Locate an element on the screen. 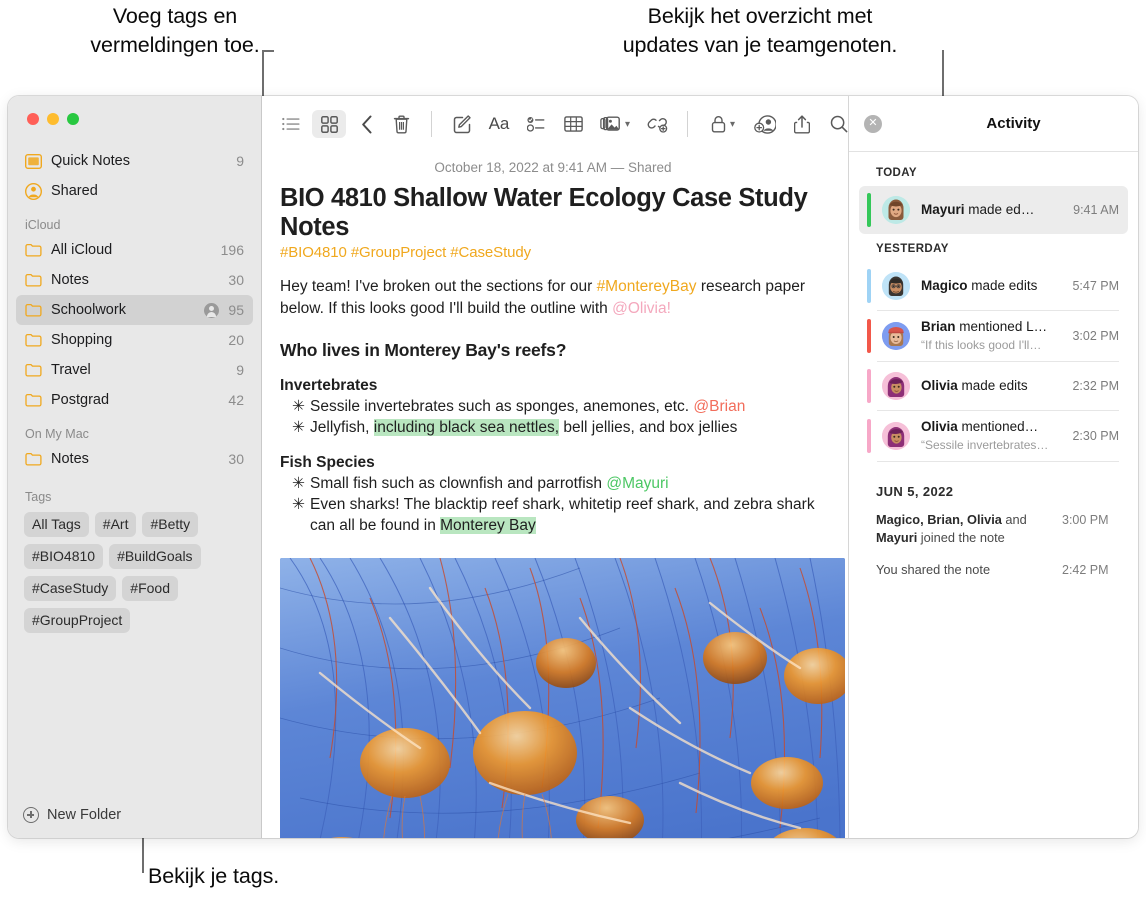 The height and width of the screenshot is (904, 1146). tag-chip-all-tags: All Tags is located at coordinates (56, 524).